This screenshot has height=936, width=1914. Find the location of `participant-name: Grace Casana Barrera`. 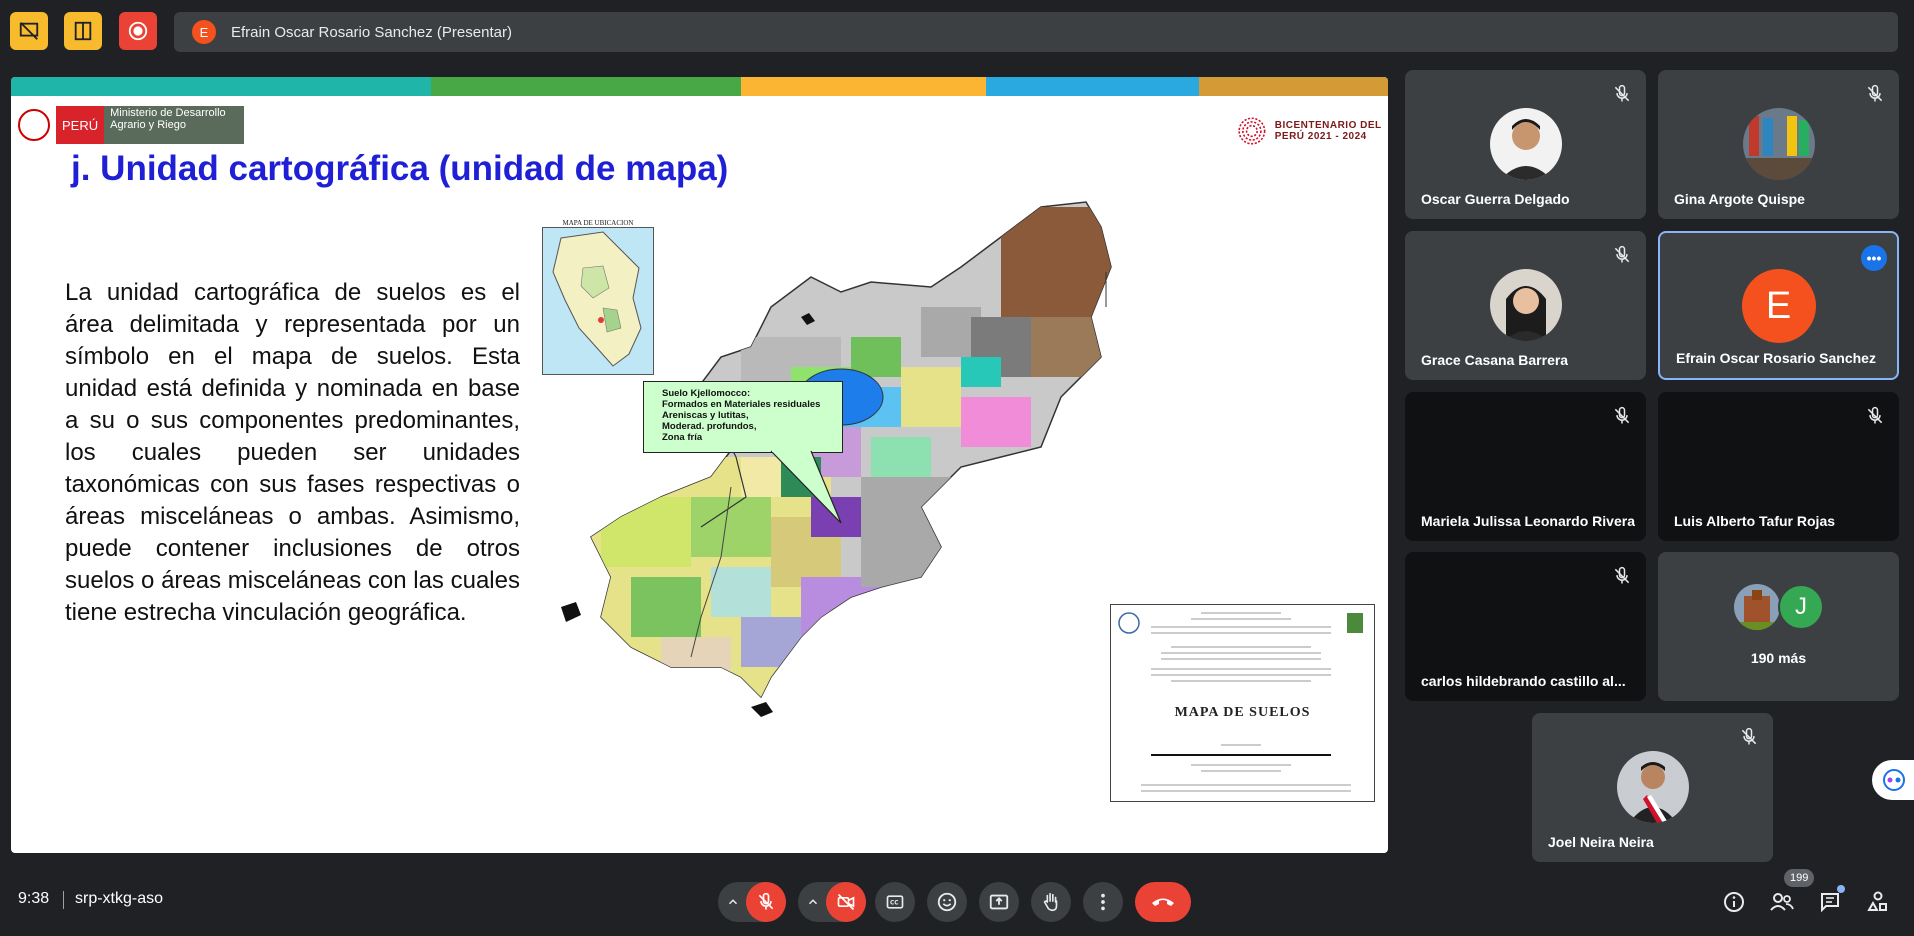

participant-name: Grace Casana Barrera is located at coordinates (1495, 360).